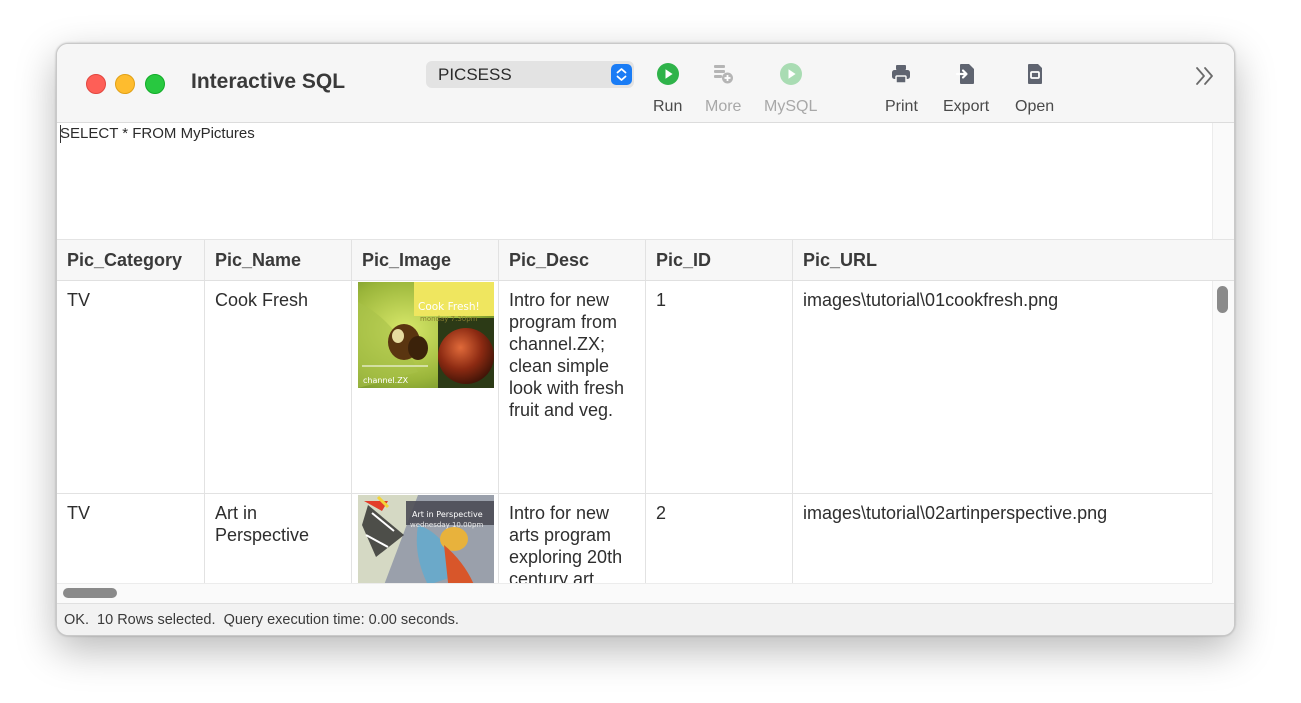 This screenshot has height=703, width=1301. What do you see at coordinates (634, 181) in the screenshot?
I see `sql-editor: SELECT * FROM MyPictures` at bounding box center [634, 181].